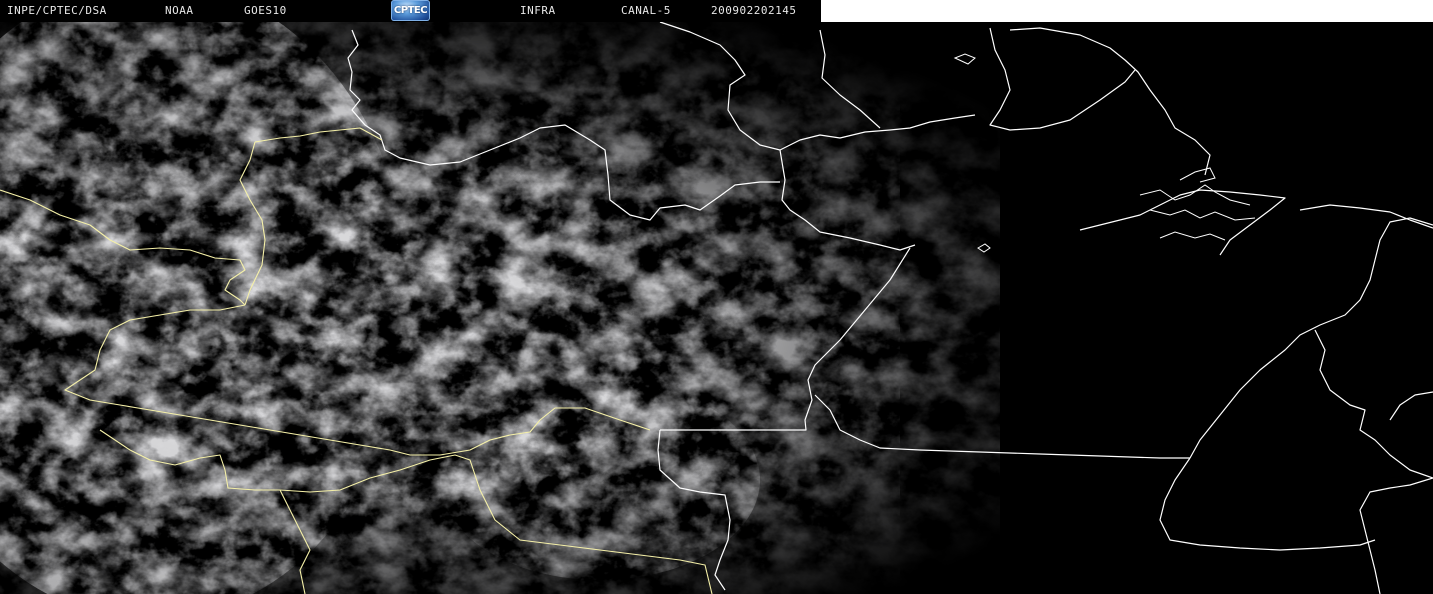 The image size is (1433, 594). What do you see at coordinates (265, 10) in the screenshot?
I see `header-satellite: GOES10` at bounding box center [265, 10].